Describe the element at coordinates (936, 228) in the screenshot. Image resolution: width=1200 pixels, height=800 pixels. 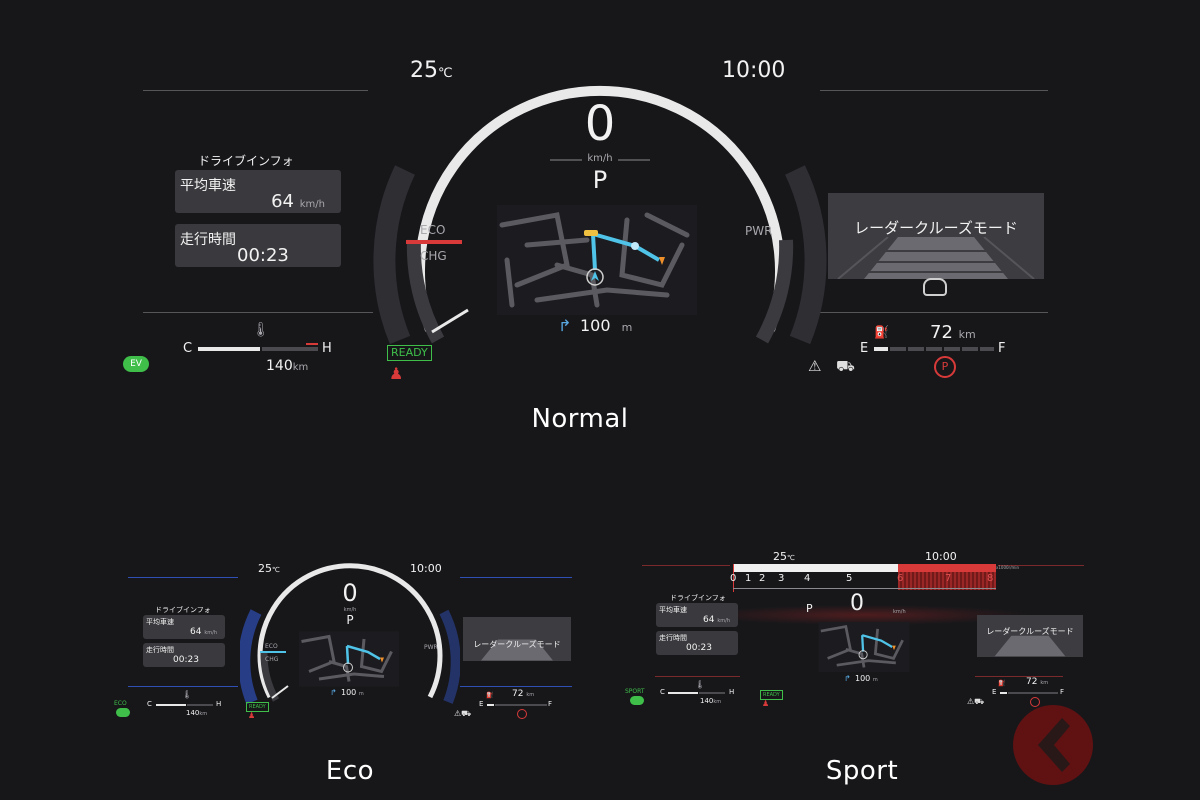
I see `cruise-mode-label: レーダークルーズモード` at that location.